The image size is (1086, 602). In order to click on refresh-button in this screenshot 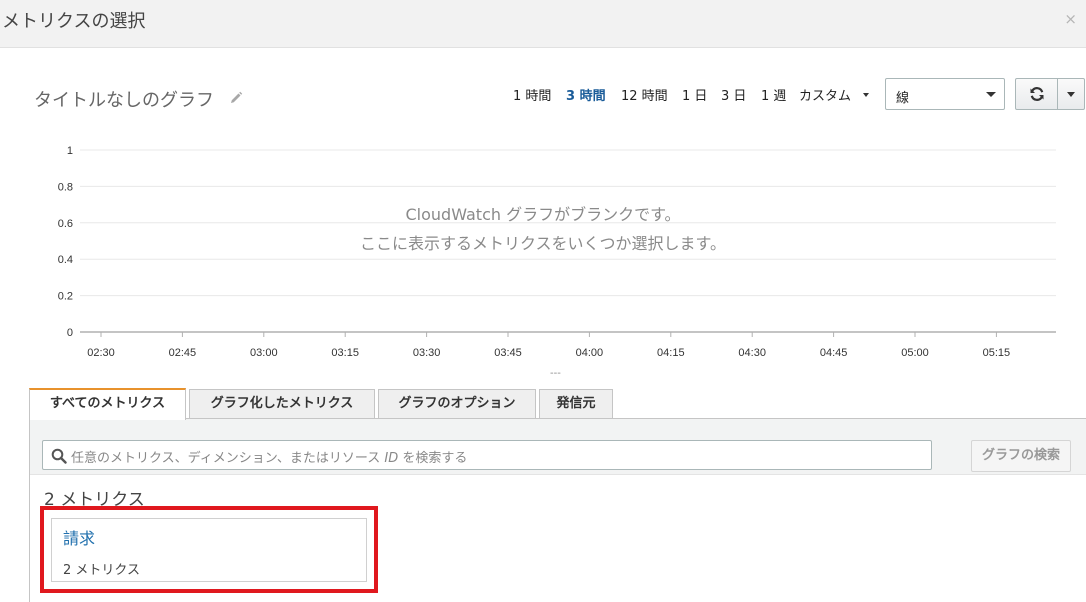, I will do `click(1037, 94)`.